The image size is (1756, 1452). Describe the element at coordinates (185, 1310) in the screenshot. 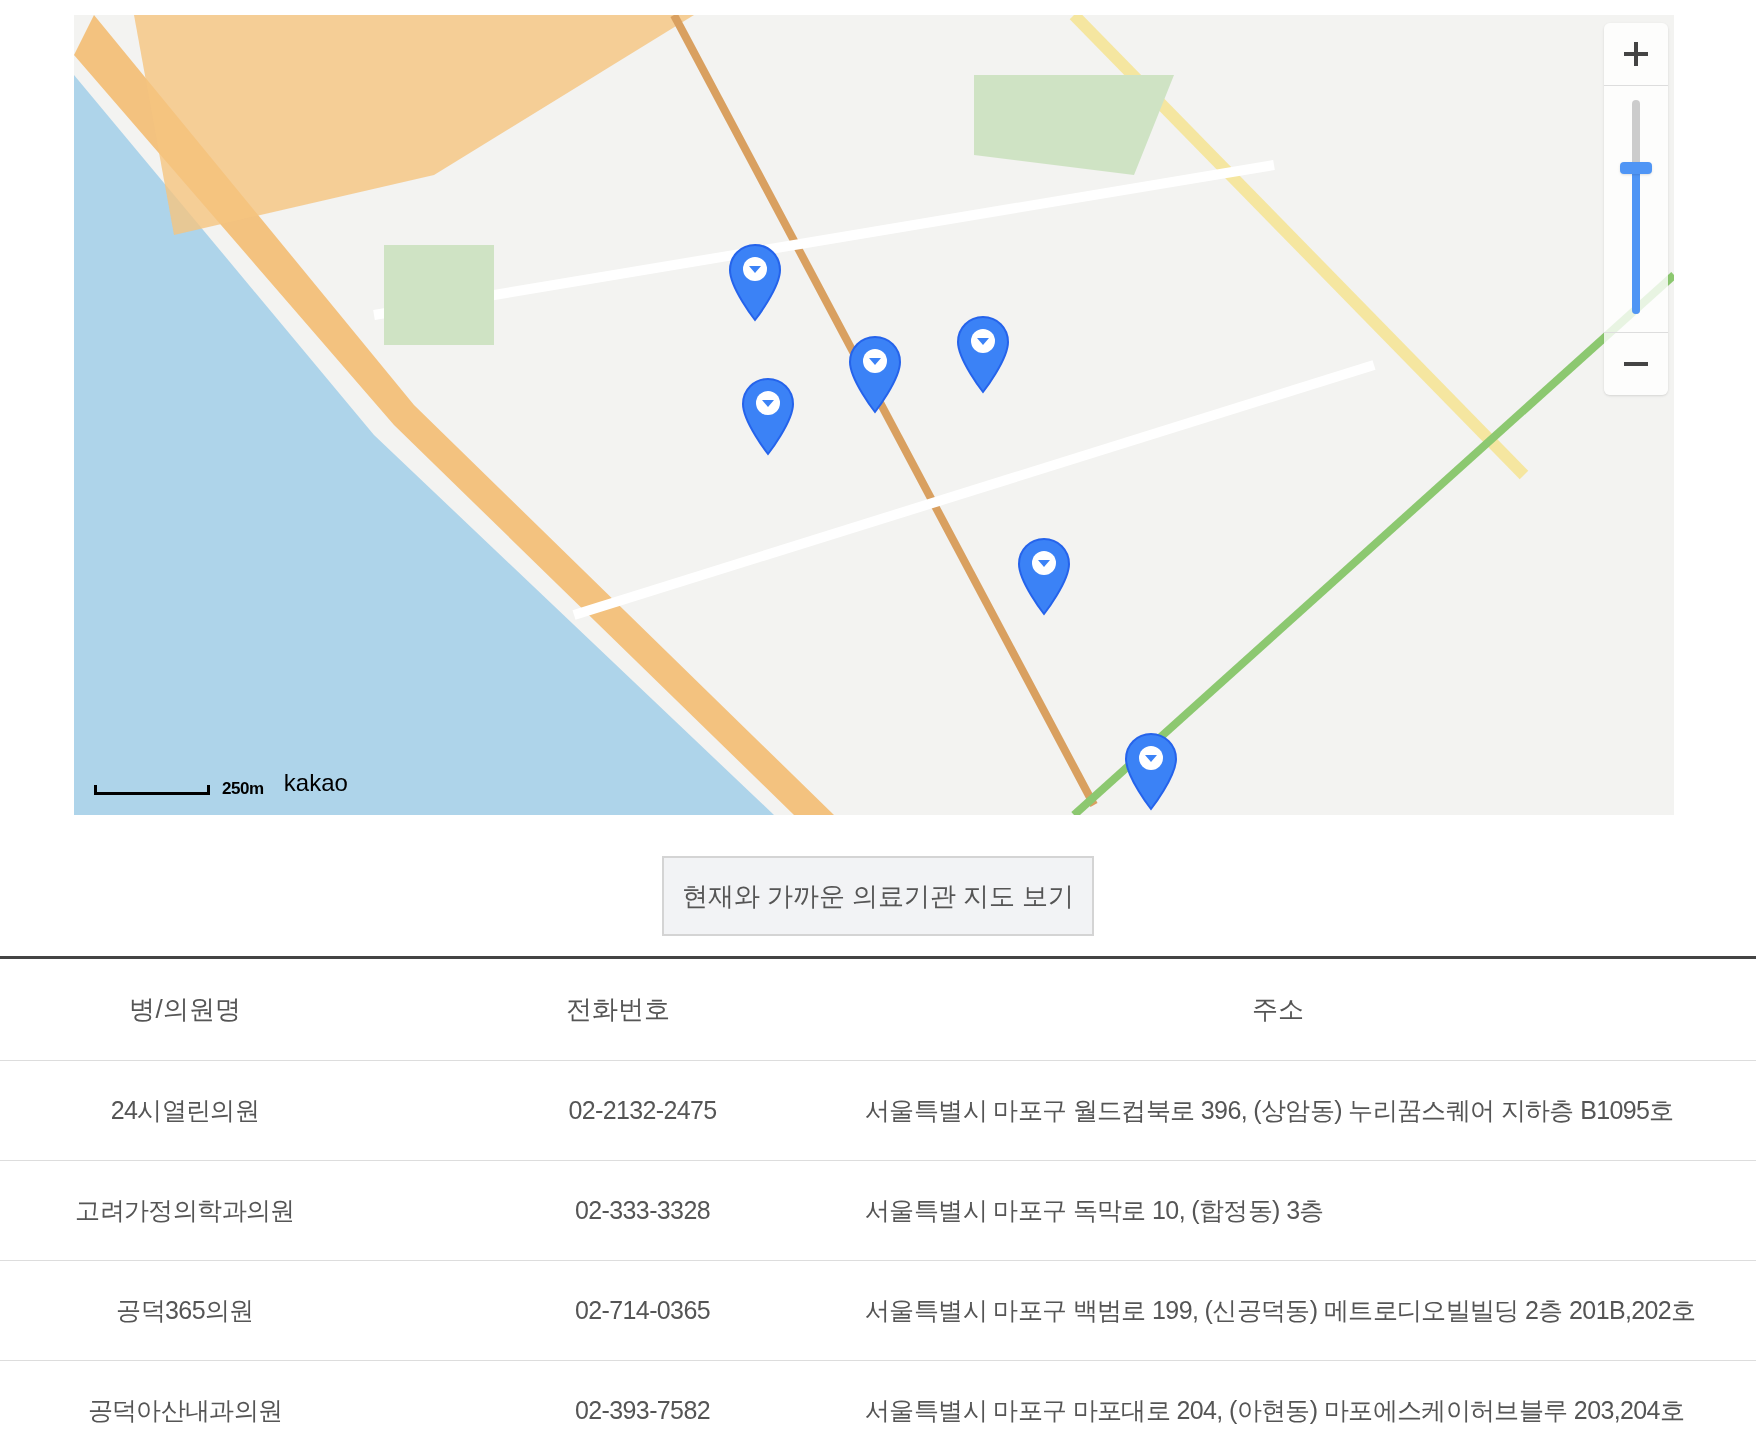

I see `table-cell-text: 공덕365의원` at that location.